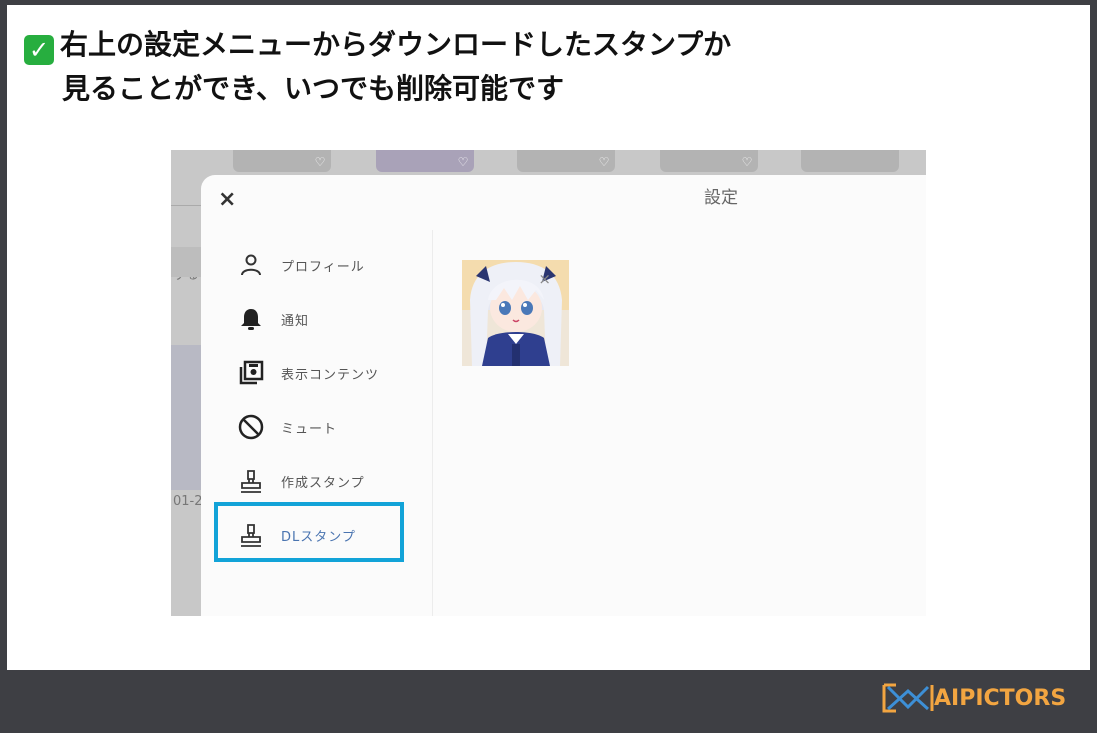  I want to click on sidebar-item-label: 作成スタンプ, so click(323, 483).